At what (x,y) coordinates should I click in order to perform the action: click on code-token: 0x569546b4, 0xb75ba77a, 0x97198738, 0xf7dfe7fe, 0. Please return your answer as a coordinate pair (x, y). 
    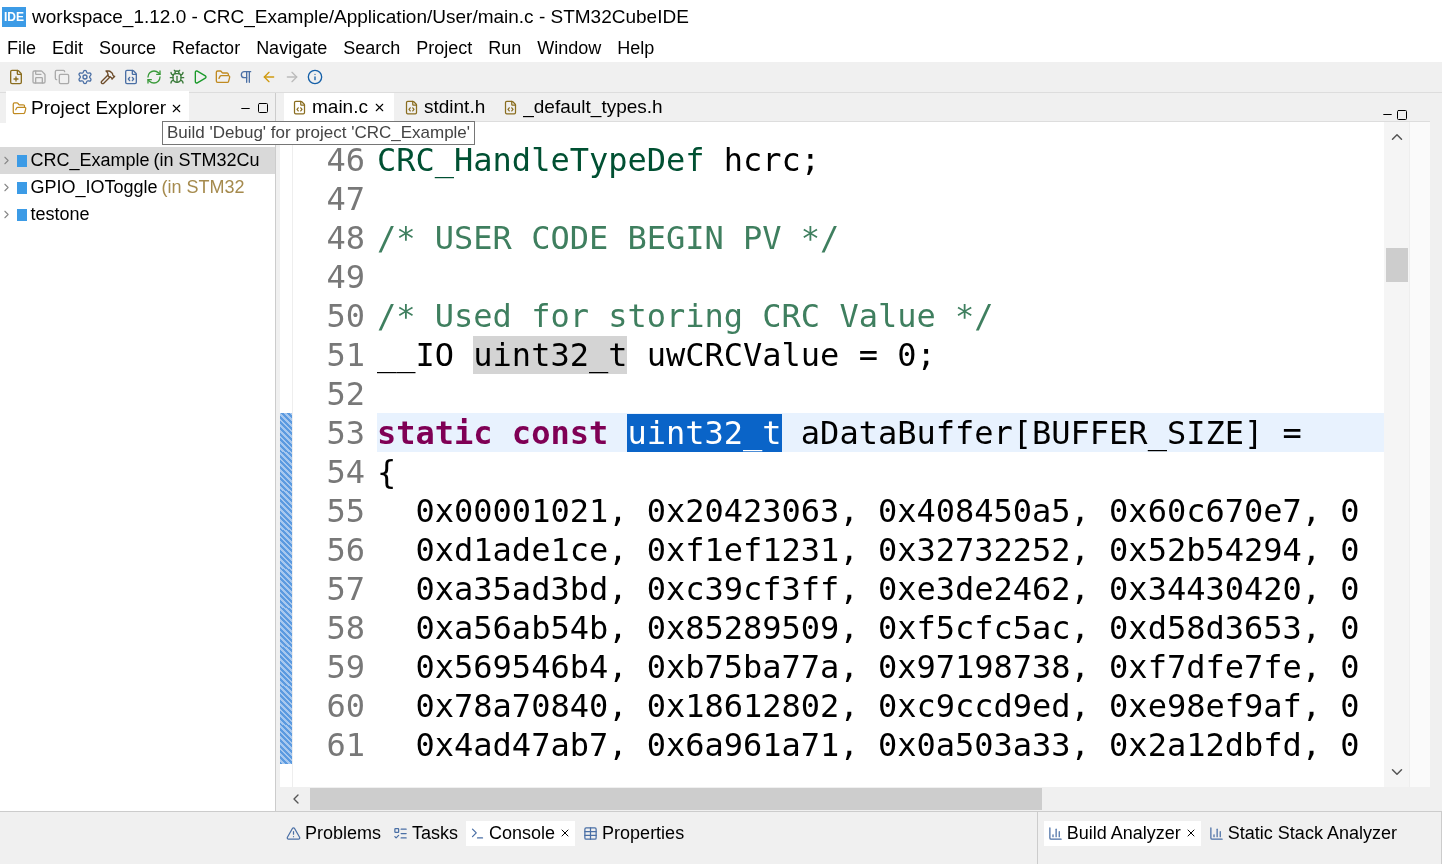
    Looking at the image, I should click on (887, 666).